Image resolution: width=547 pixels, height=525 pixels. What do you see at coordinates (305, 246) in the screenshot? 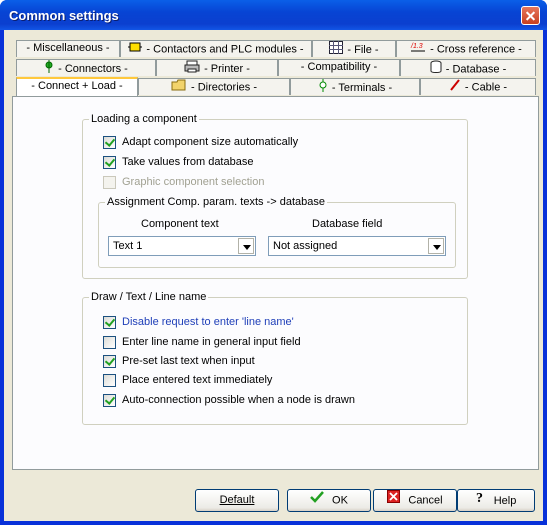
I see `combo-value: Not assigned` at bounding box center [305, 246].